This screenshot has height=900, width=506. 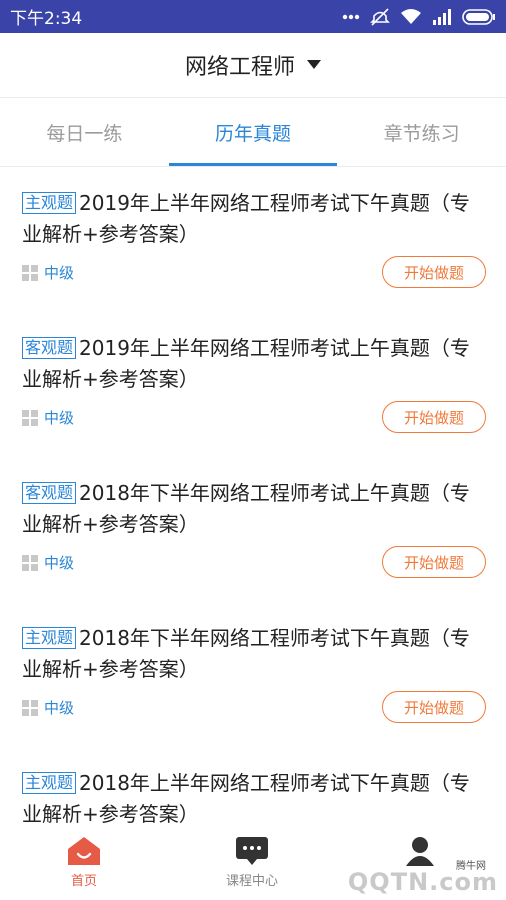 I want to click on tab-bar: 每日一练 历年真题 章节练习, so click(x=253, y=132).